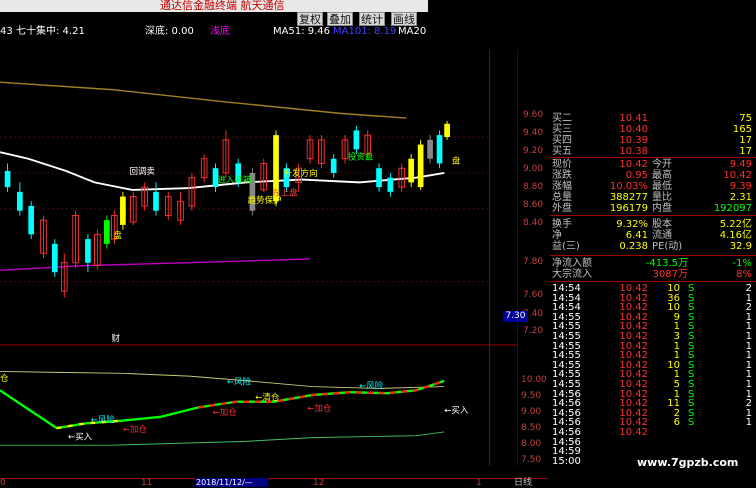 The height and width of the screenshot is (488, 756). I want to click on price-highlight: 7.30, so click(515, 316).